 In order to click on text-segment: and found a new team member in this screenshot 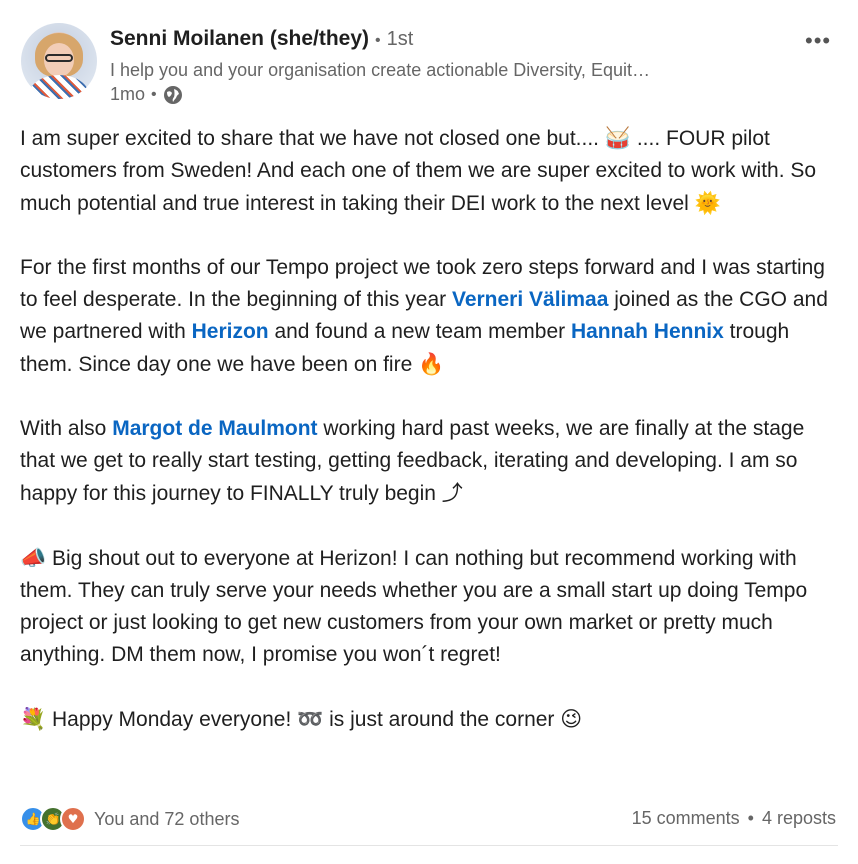, I will do `click(419, 331)`.